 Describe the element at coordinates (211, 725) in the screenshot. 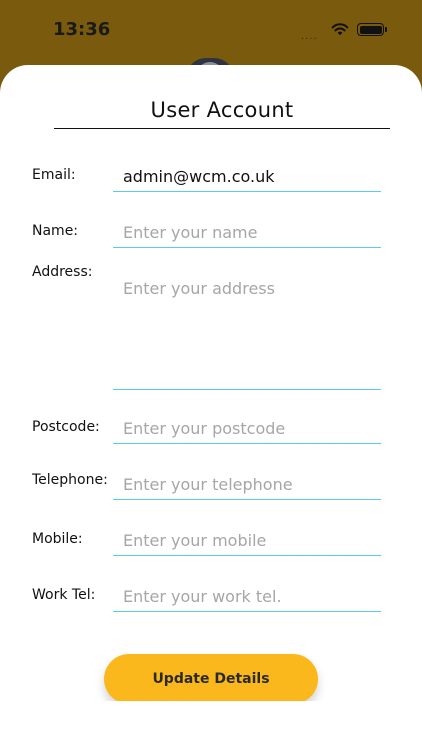

I see `bottom-safe-area` at that location.